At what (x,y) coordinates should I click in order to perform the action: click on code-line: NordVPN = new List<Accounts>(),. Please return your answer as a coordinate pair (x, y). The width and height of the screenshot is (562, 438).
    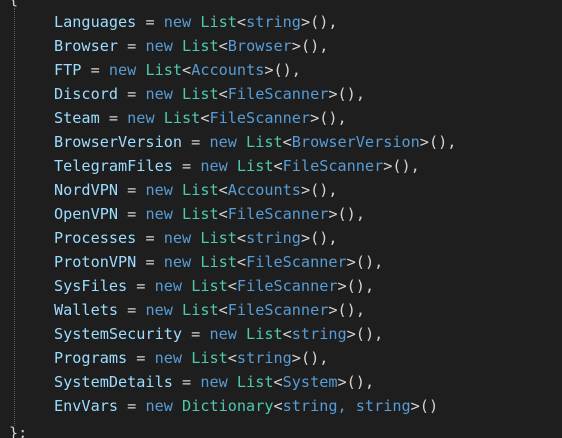
    Looking at the image, I should click on (255, 190).